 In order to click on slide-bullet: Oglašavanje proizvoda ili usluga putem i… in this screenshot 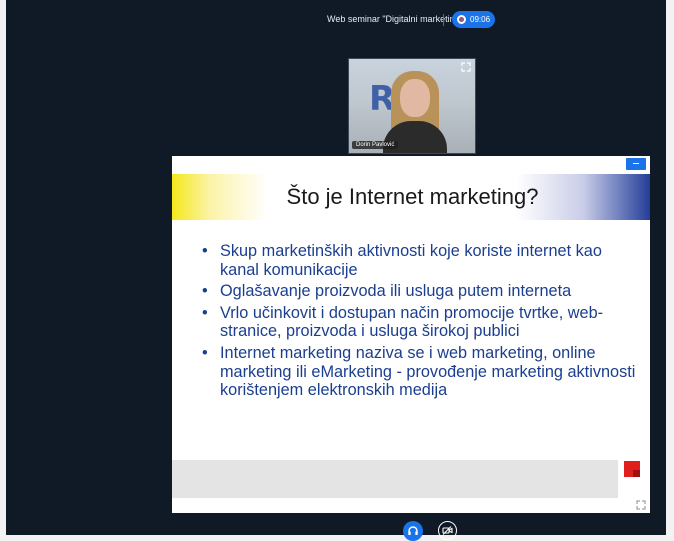, I will do `click(420, 291)`.